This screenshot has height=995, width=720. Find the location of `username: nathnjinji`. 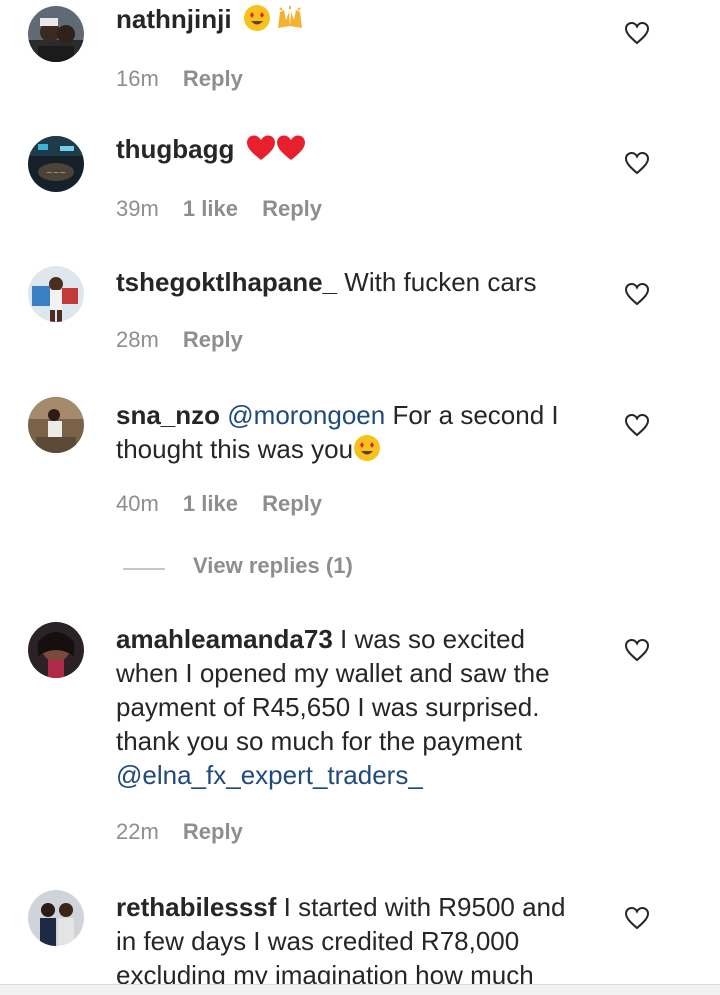

username: nathnjinji is located at coordinates (174, 19).